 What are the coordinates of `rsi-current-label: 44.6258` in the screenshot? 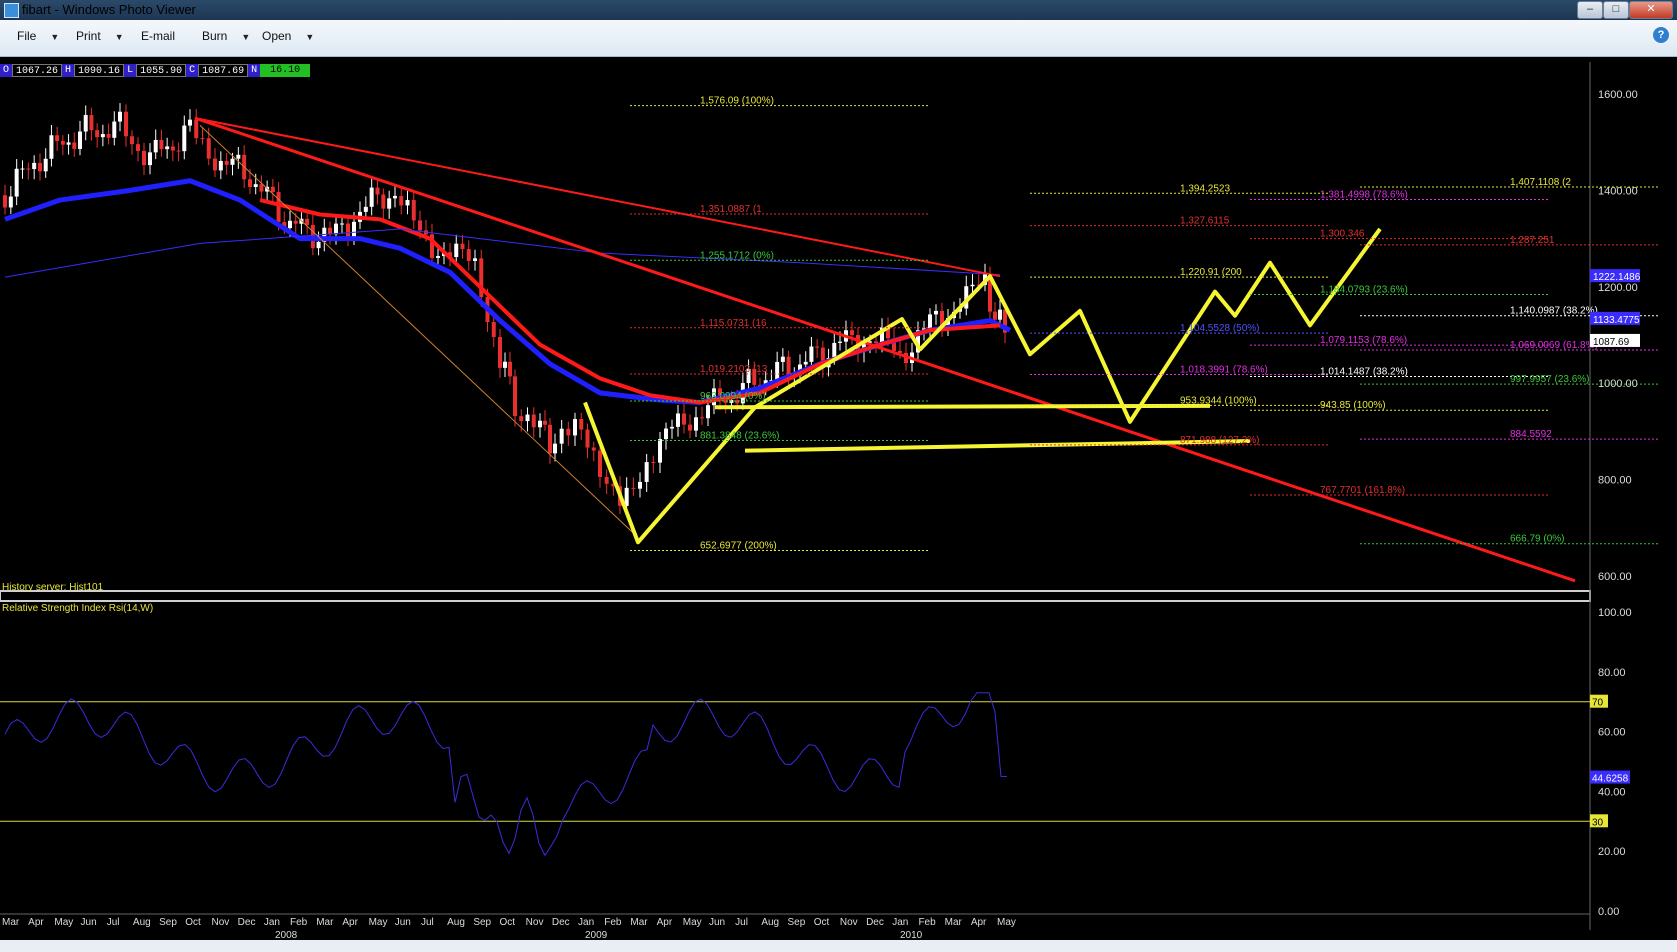 It's located at (1610, 779).